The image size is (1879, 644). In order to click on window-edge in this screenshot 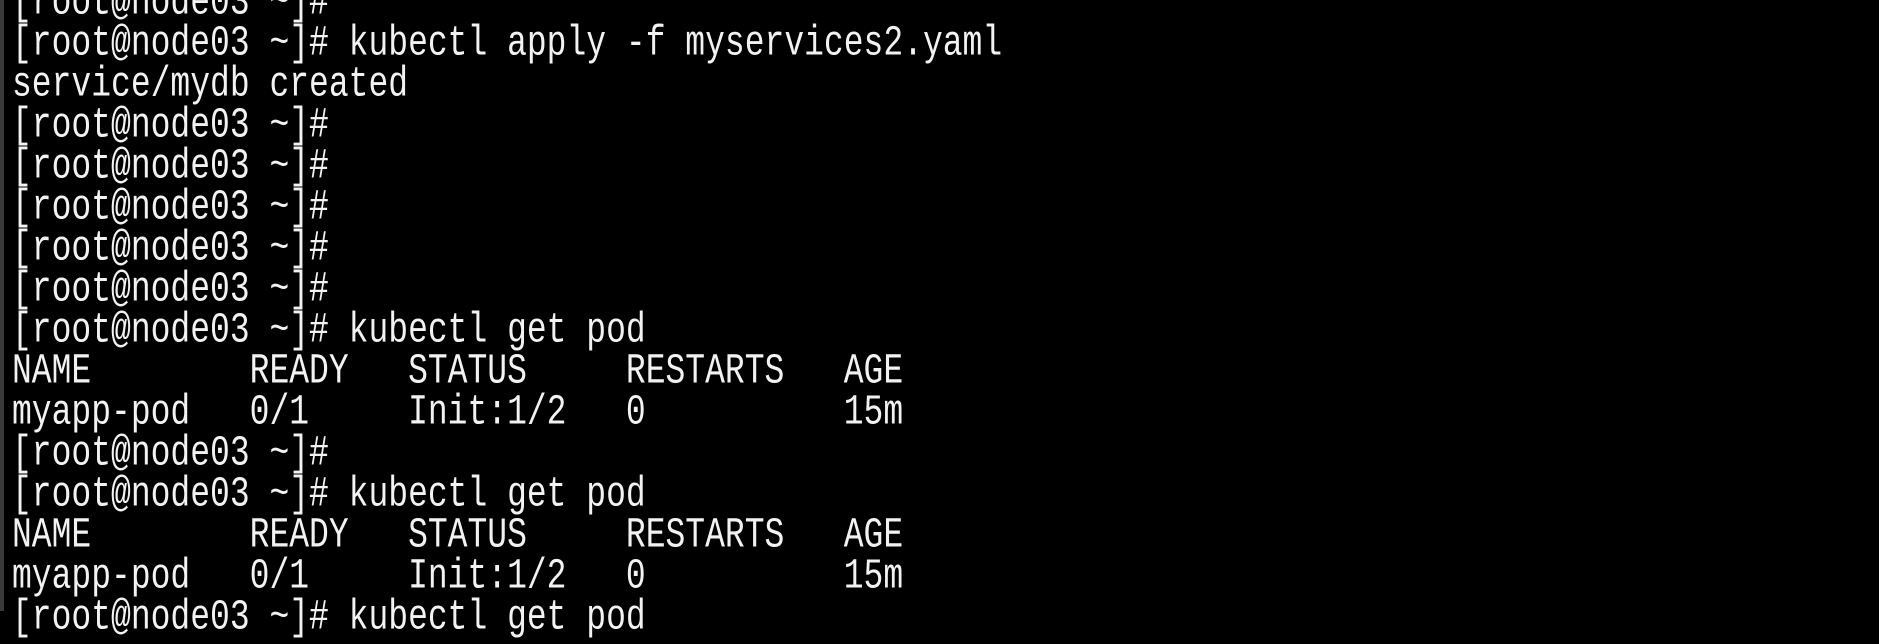, I will do `click(2, 305)`.